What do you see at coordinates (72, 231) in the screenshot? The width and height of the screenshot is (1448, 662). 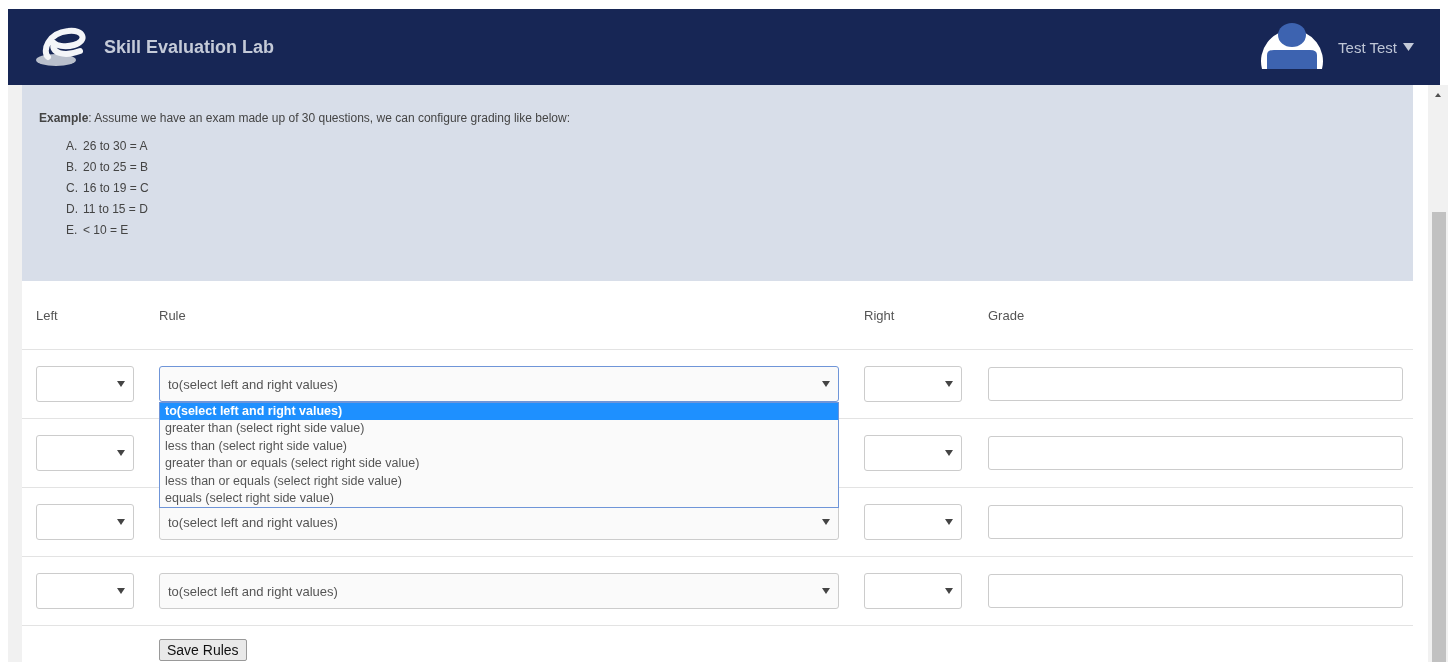 I see `list-marker: E.` at bounding box center [72, 231].